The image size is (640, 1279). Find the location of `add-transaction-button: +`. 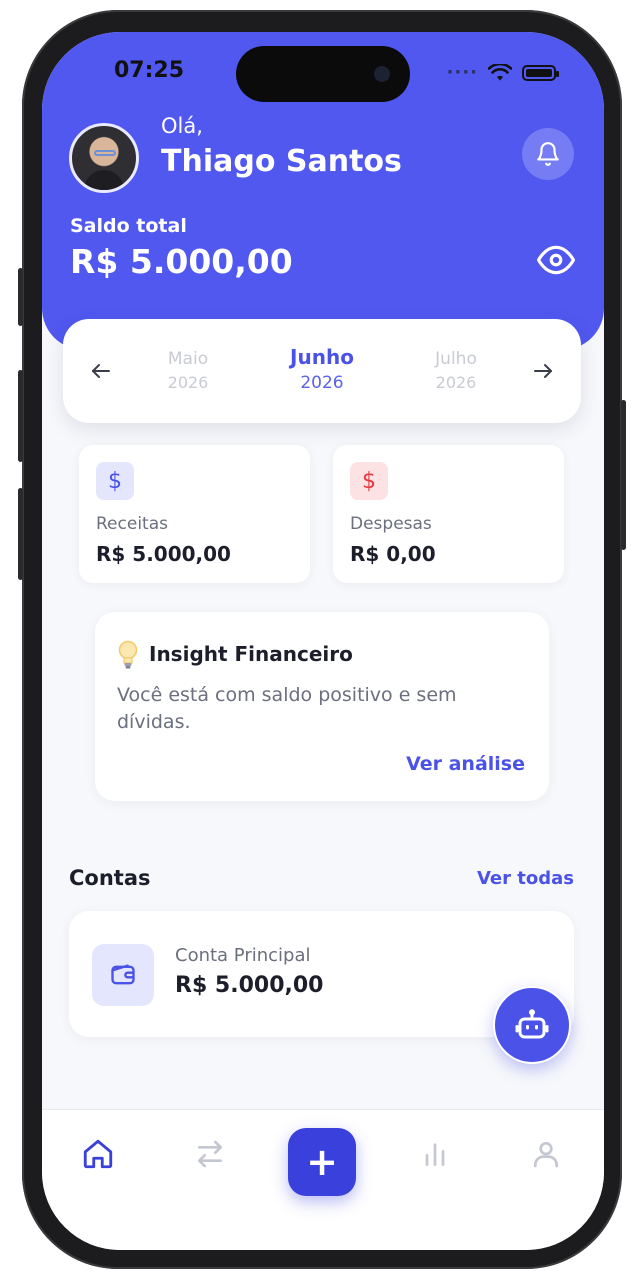

add-transaction-button: + is located at coordinates (322, 1162).